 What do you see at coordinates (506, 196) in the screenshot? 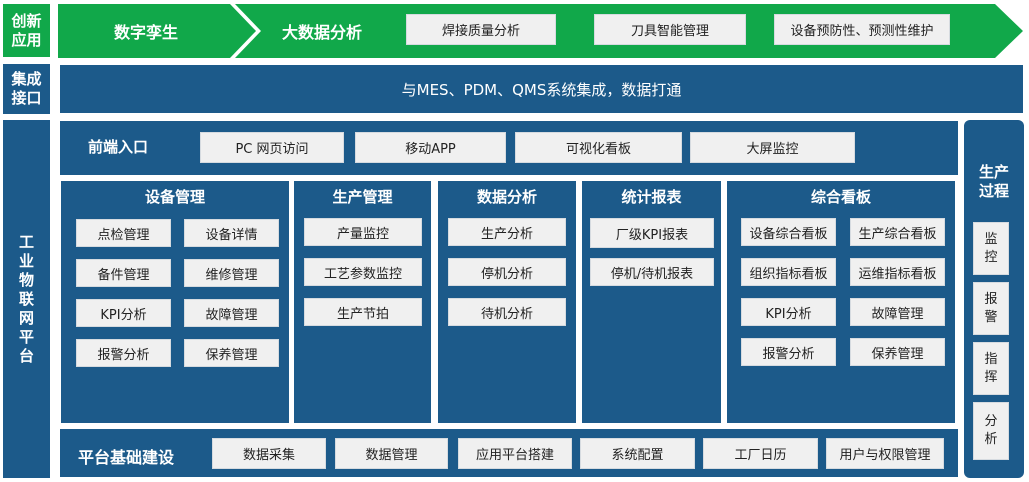
I see `analysis-title: 数据分析` at bounding box center [506, 196].